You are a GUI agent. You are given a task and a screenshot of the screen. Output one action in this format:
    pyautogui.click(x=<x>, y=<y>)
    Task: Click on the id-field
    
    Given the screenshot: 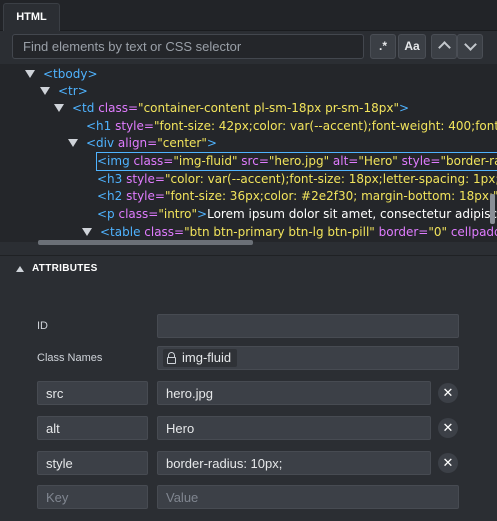 What is the action you would take?
    pyautogui.click(x=308, y=326)
    